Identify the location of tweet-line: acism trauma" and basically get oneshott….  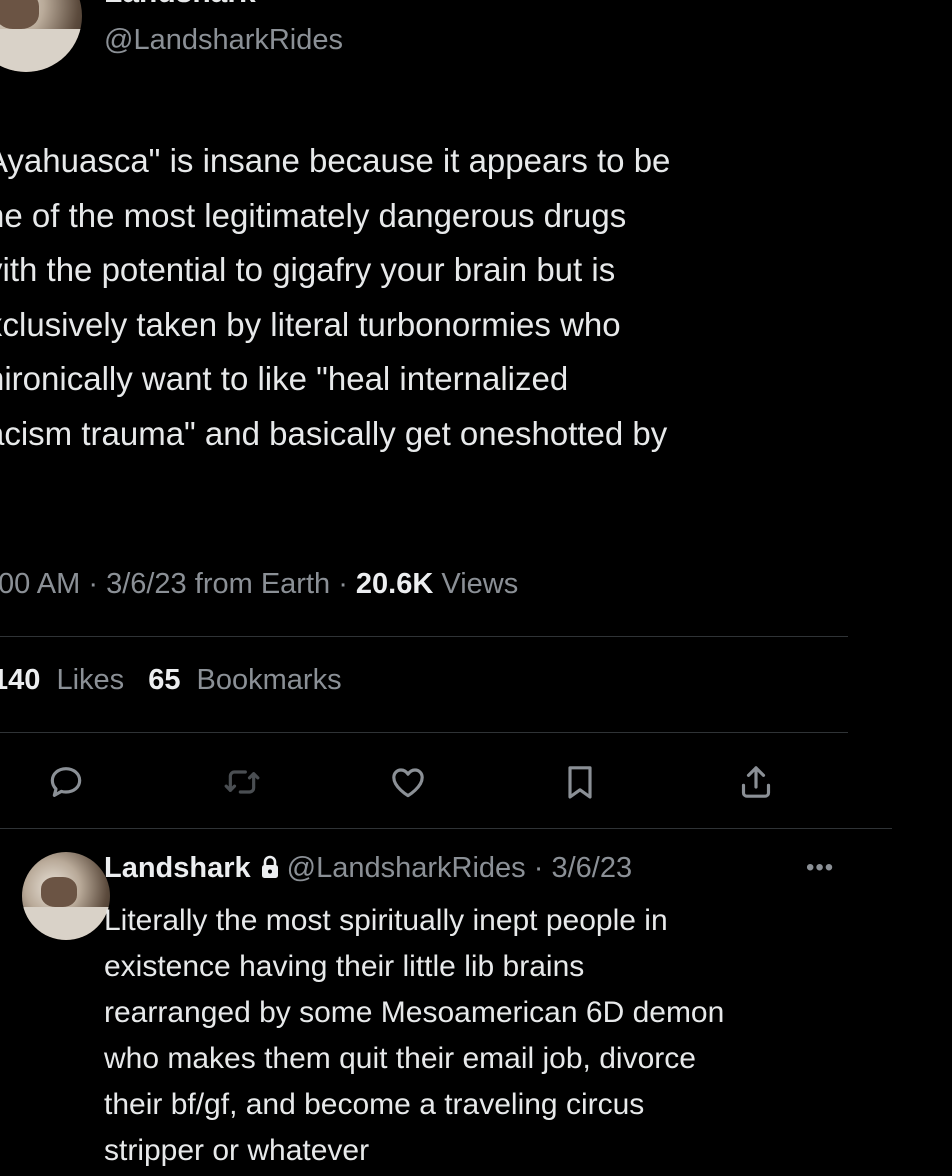
(334, 433).